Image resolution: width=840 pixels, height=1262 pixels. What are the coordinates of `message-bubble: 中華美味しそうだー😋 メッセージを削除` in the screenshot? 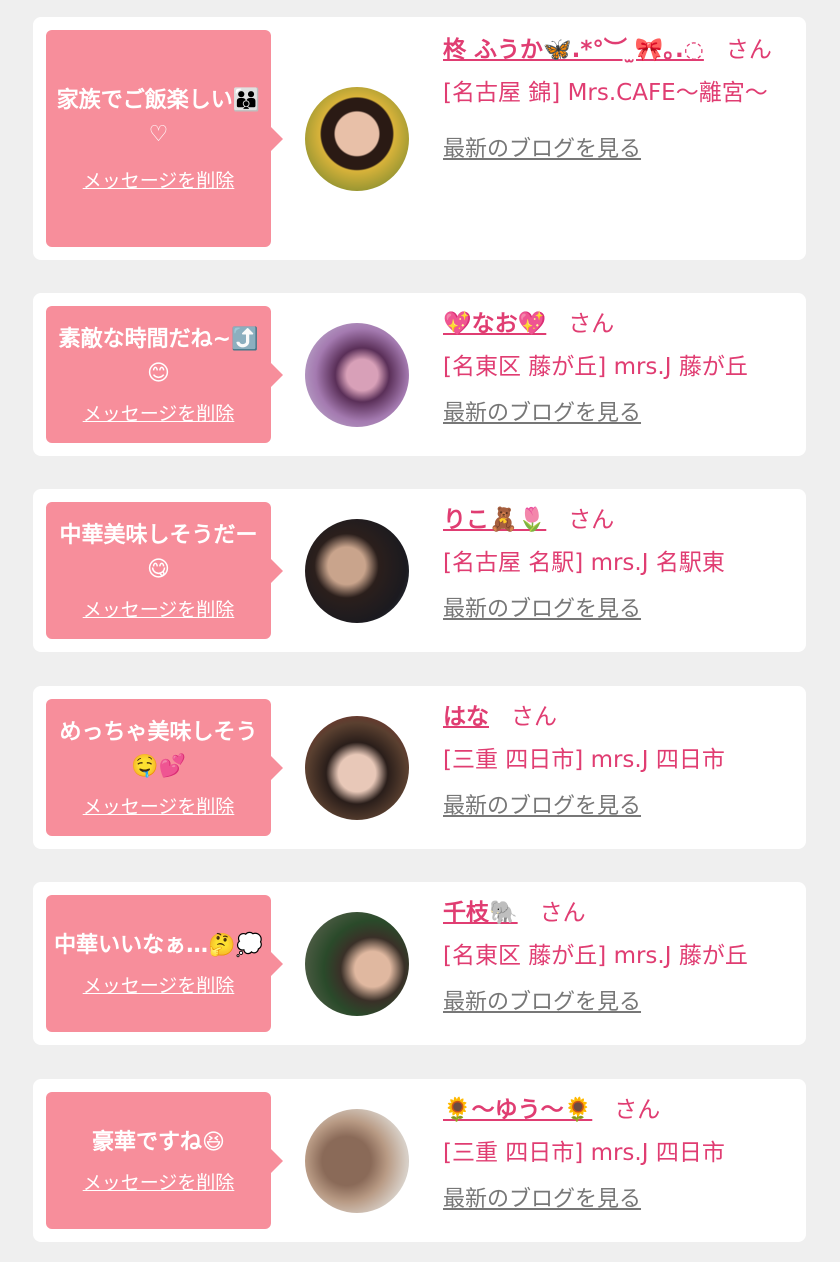 It's located at (164, 570).